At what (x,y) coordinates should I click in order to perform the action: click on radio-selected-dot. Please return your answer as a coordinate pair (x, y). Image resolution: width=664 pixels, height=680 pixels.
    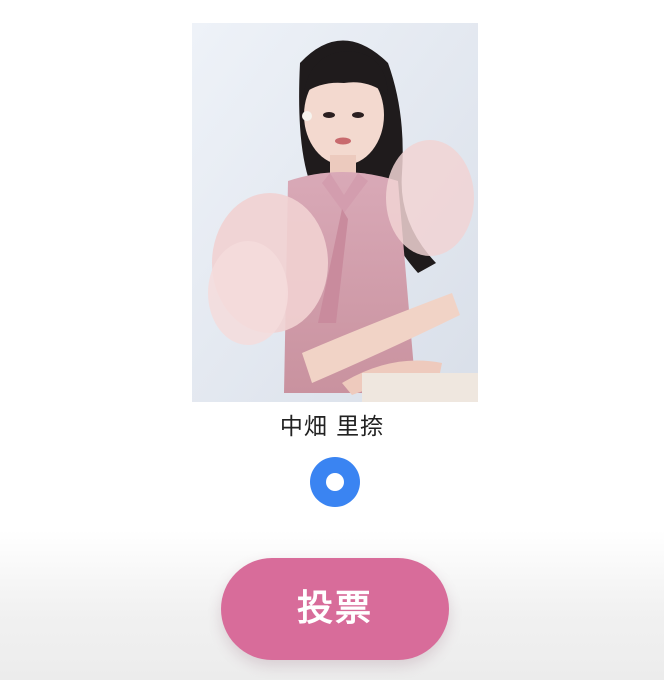
    Looking at the image, I should click on (335, 482).